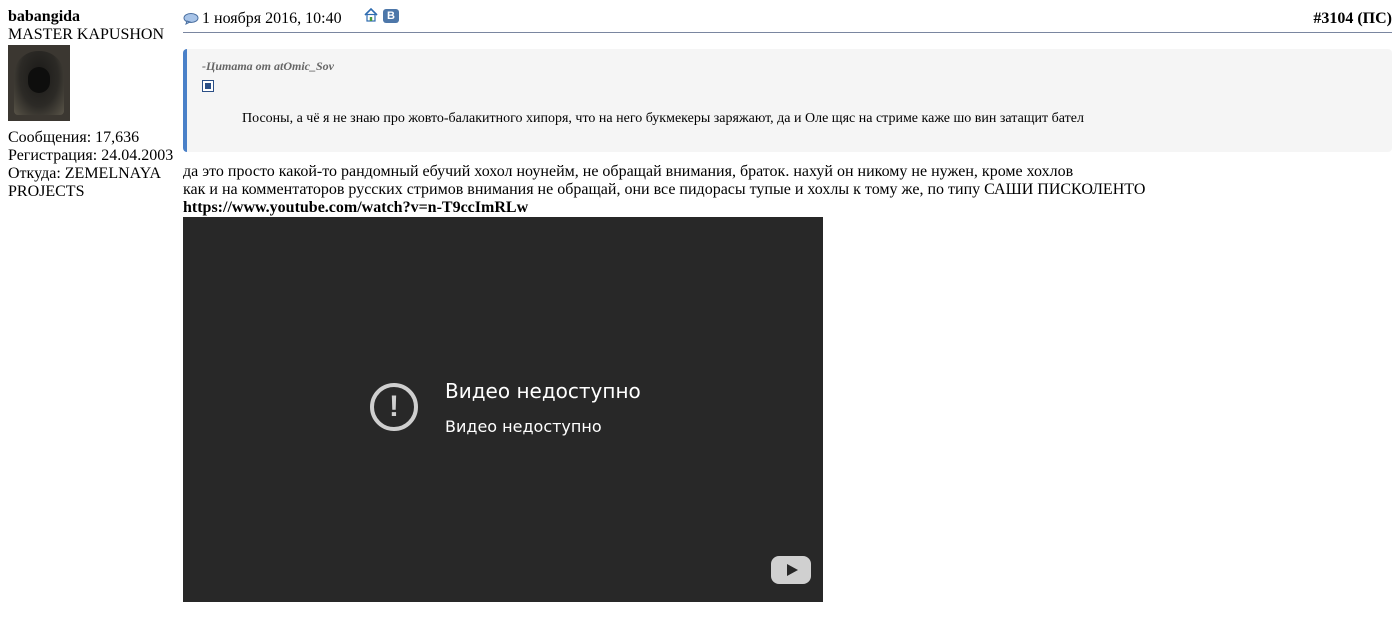 Image resolution: width=1400 pixels, height=621 pixels. Describe the element at coordinates (39, 83) in the screenshot. I see `avatar` at that location.